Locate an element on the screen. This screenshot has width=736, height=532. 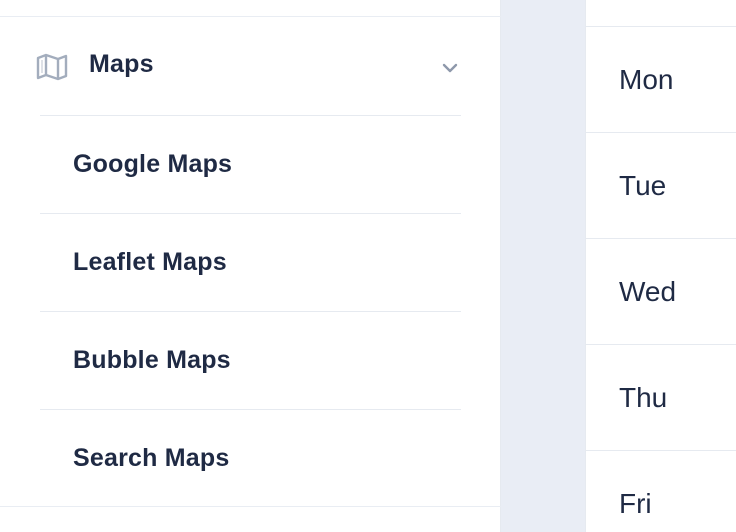
day-row-wed: Wed is located at coordinates (661, 291).